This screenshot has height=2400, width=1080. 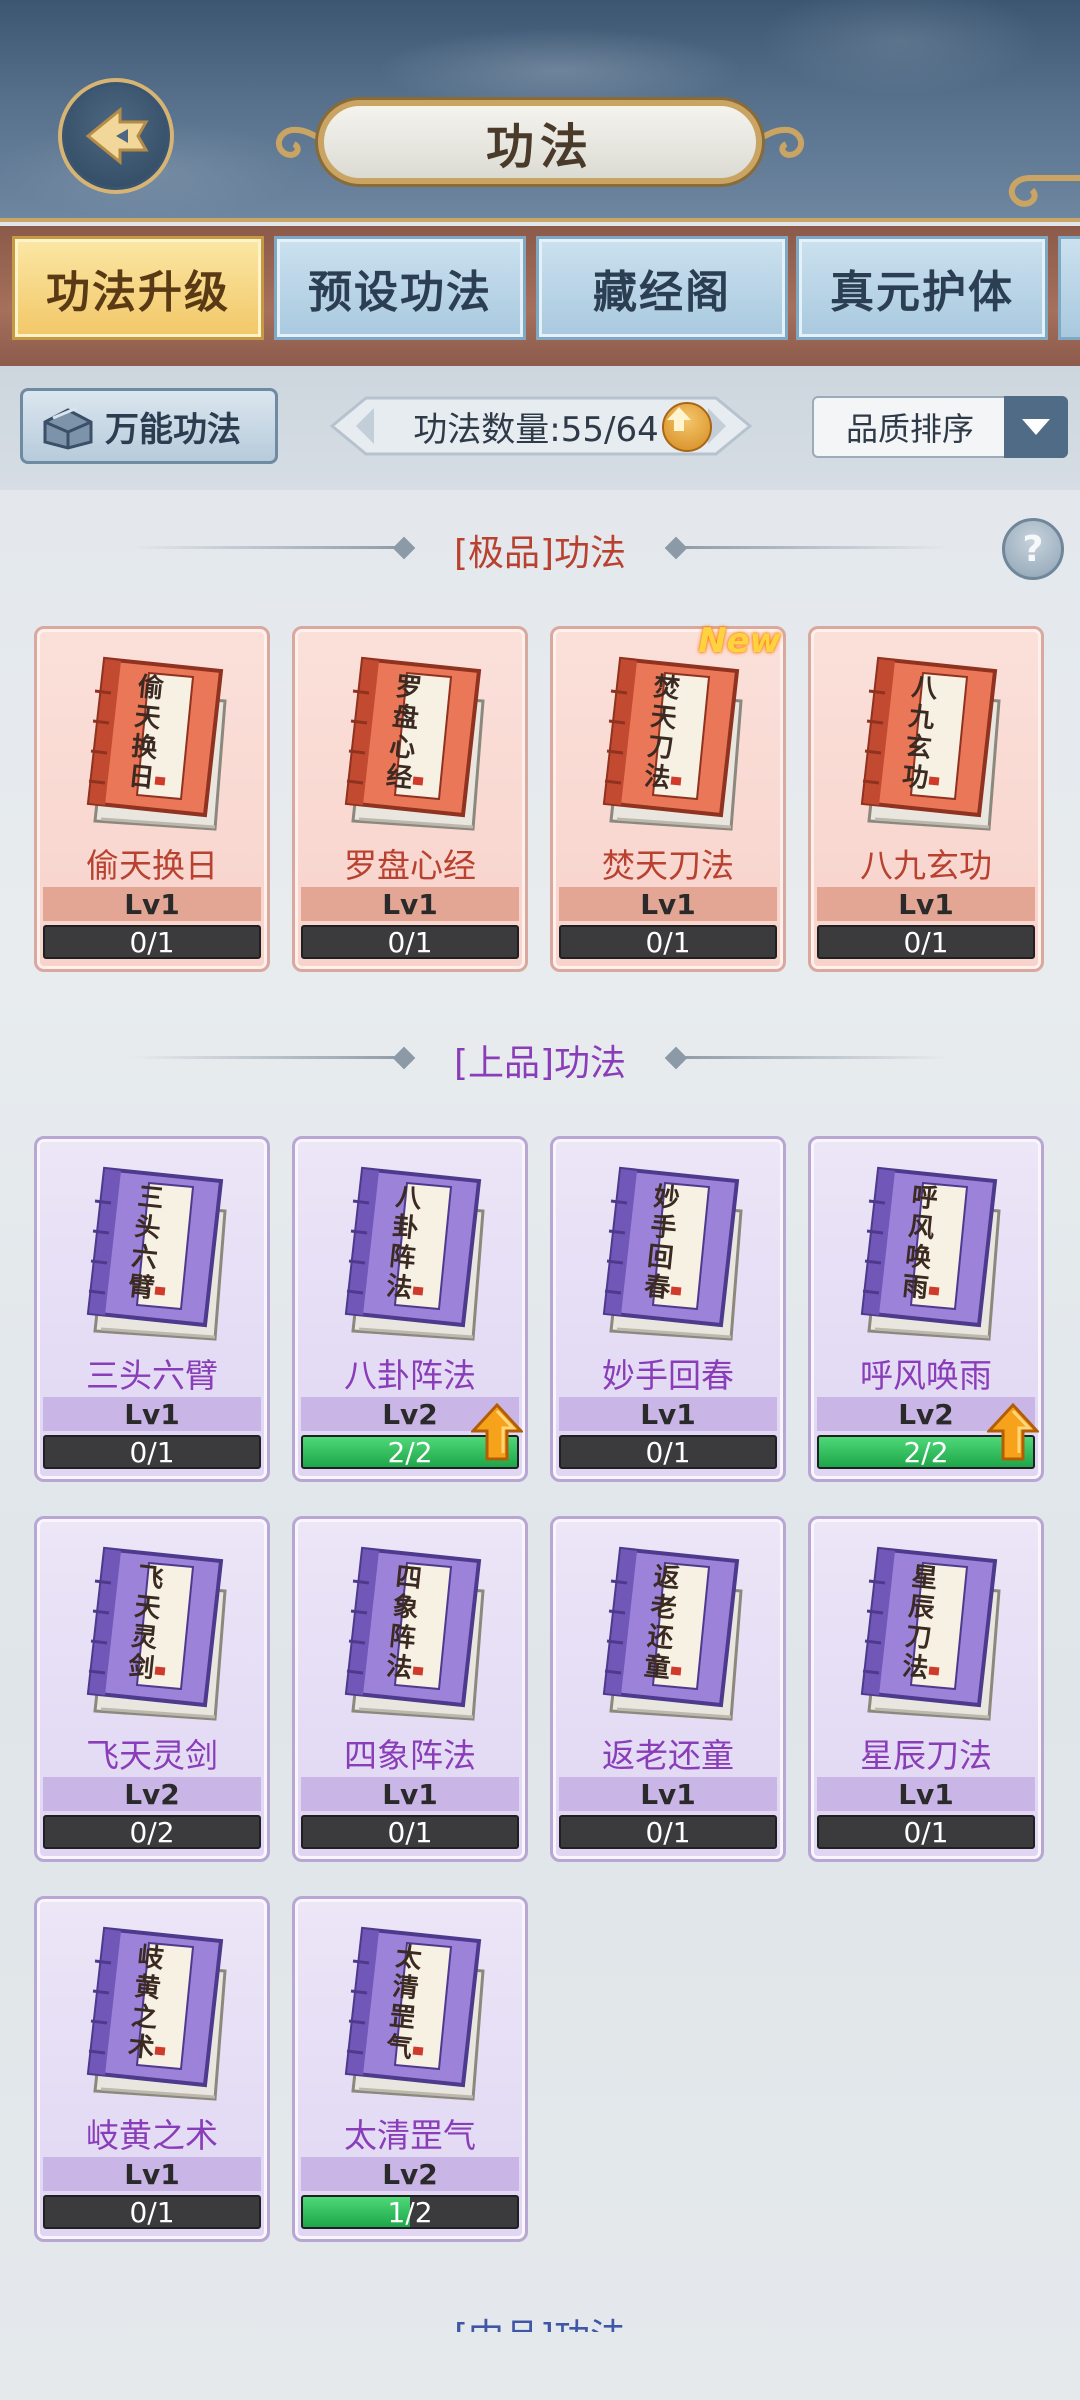 I want to click on progress-bar: 1/2, so click(x=410, y=2212).